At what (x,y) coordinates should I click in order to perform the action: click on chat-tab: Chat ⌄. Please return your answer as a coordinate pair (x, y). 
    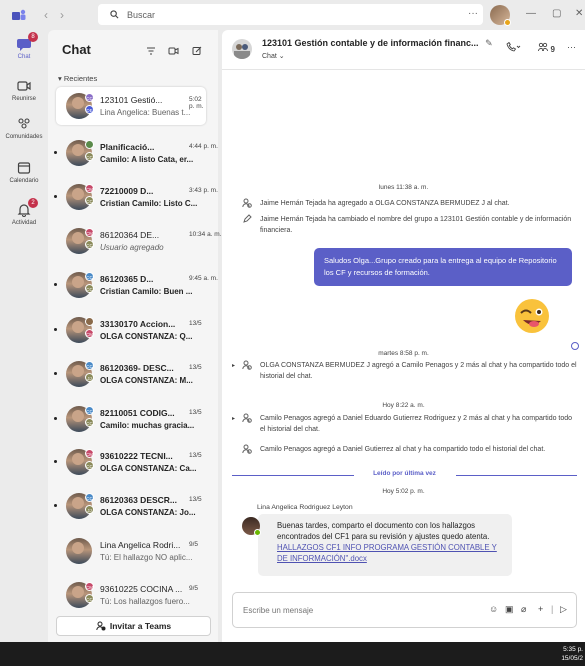
    Looking at the image, I should click on (273, 56).